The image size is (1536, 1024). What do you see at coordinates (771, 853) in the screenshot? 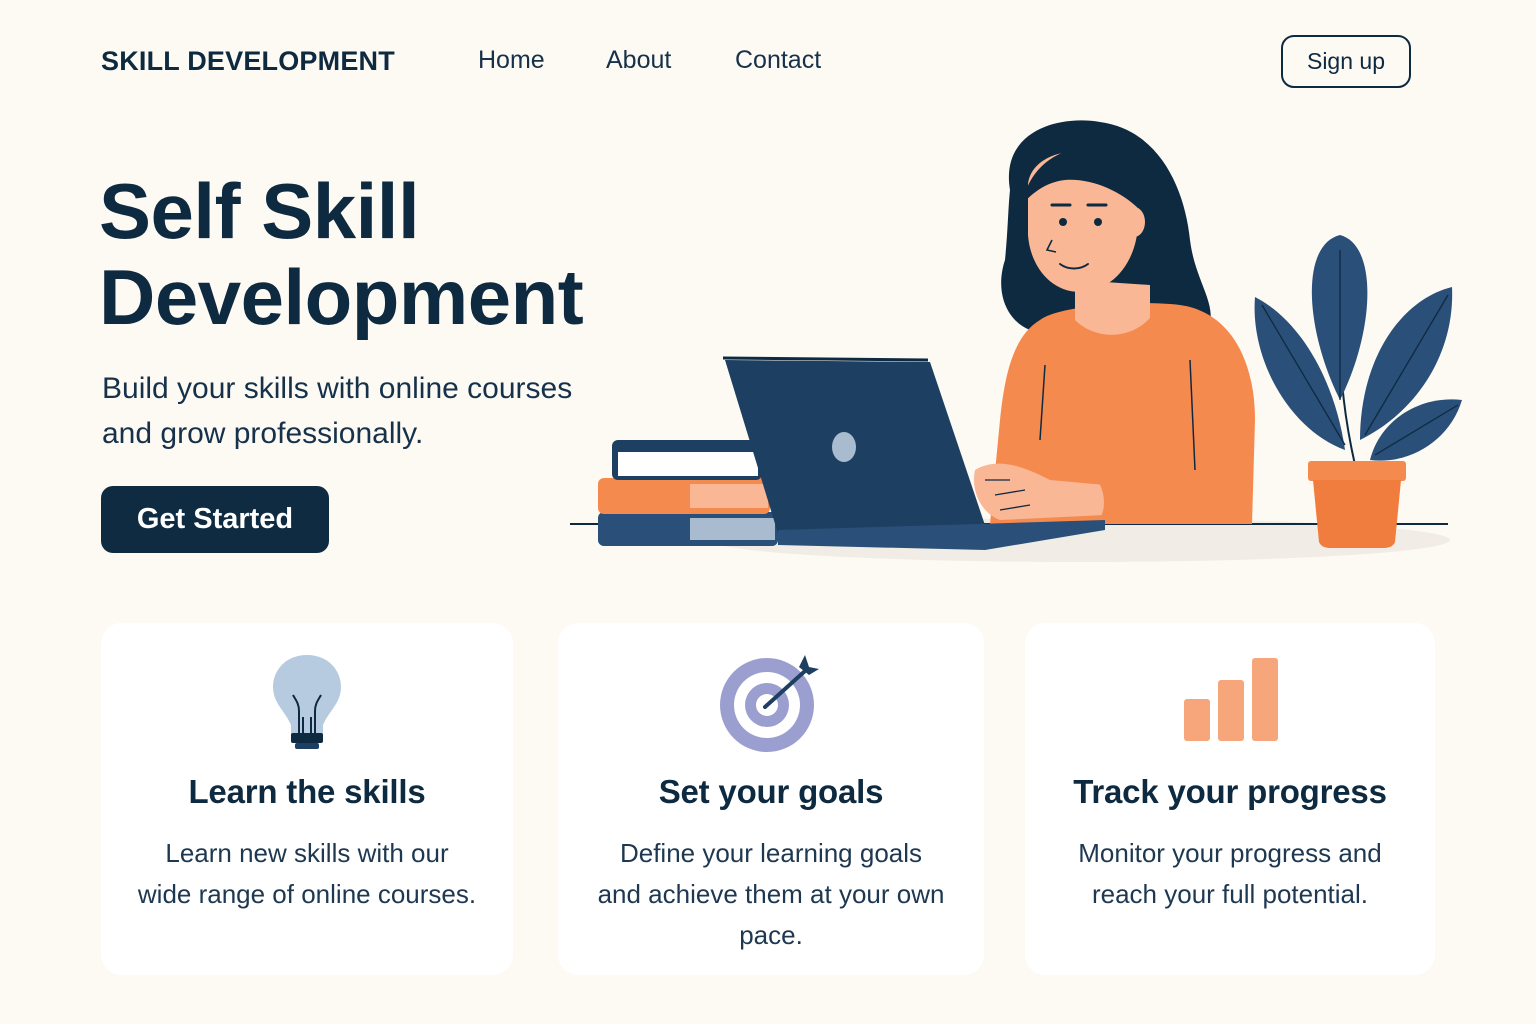
I see `feature-description-line: Define your learning goals` at bounding box center [771, 853].